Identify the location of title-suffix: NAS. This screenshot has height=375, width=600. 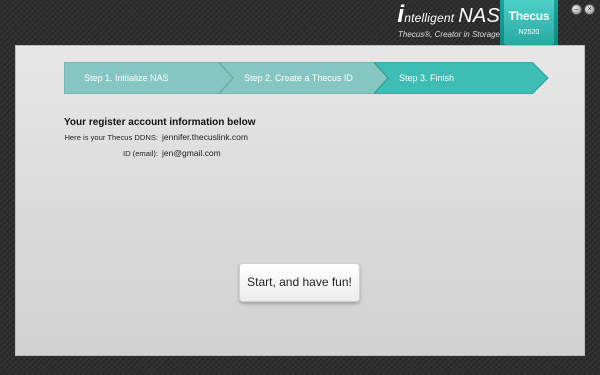
(479, 16).